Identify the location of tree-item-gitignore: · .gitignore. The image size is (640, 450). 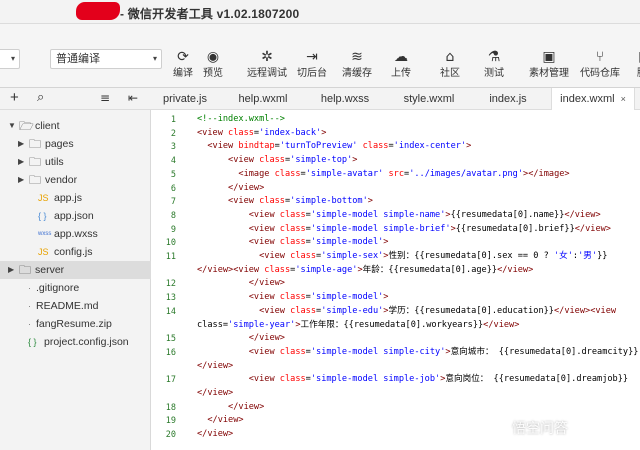
(75, 288).